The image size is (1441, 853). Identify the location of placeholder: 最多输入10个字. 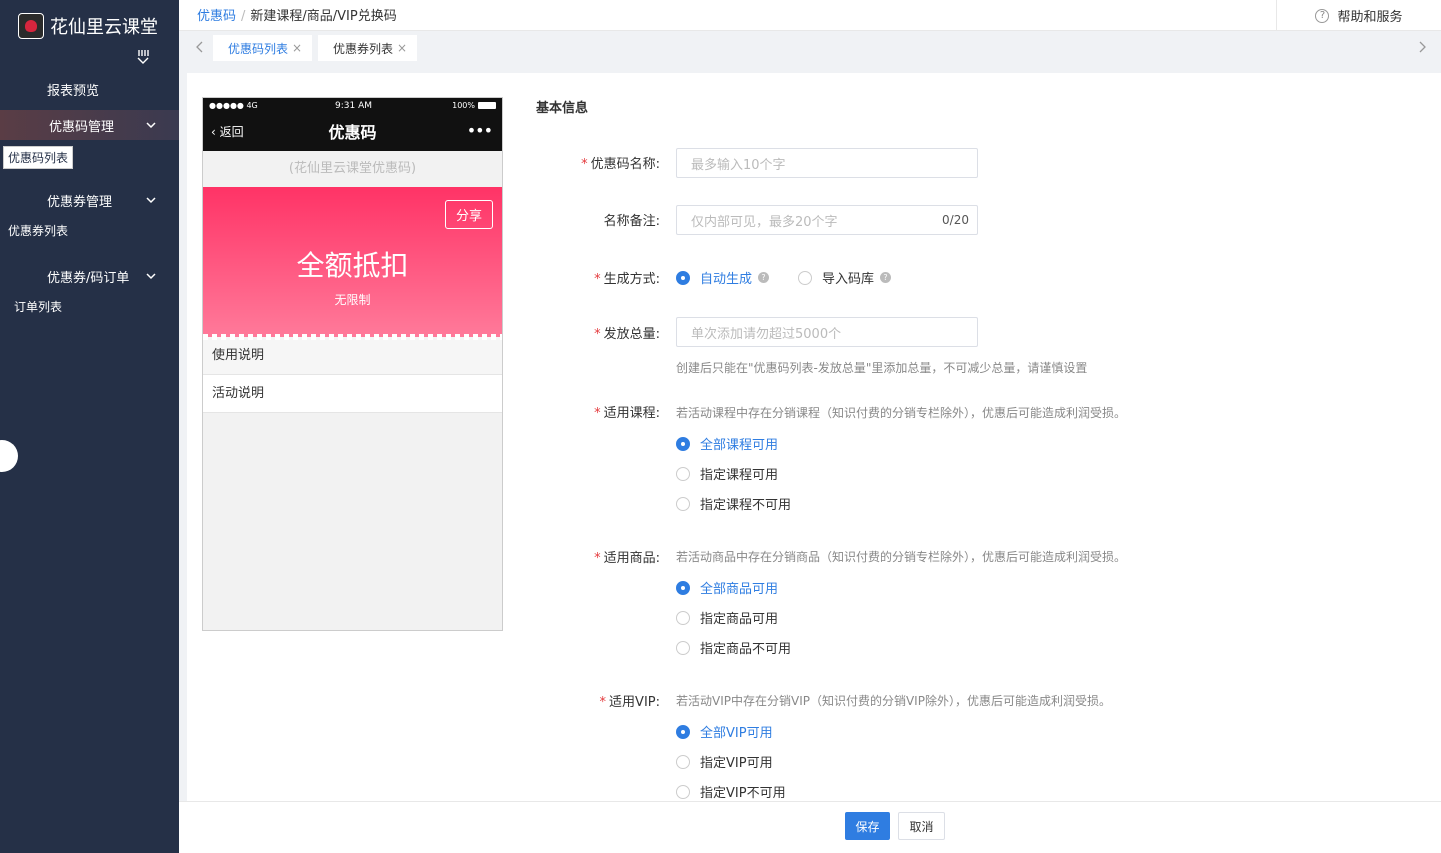
(738, 165).